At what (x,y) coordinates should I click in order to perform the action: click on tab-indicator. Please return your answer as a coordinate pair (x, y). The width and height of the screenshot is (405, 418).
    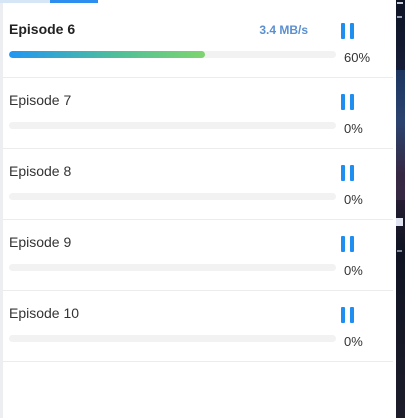
    Looking at the image, I should click on (49, 1).